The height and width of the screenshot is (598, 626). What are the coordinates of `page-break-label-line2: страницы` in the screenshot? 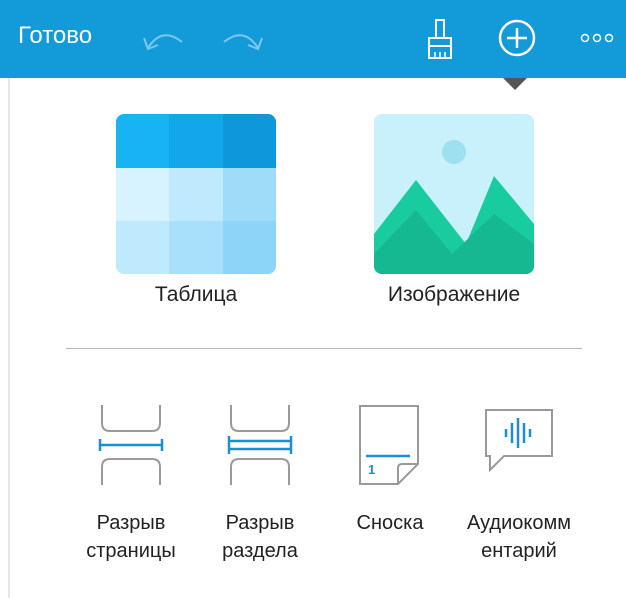 It's located at (131, 551).